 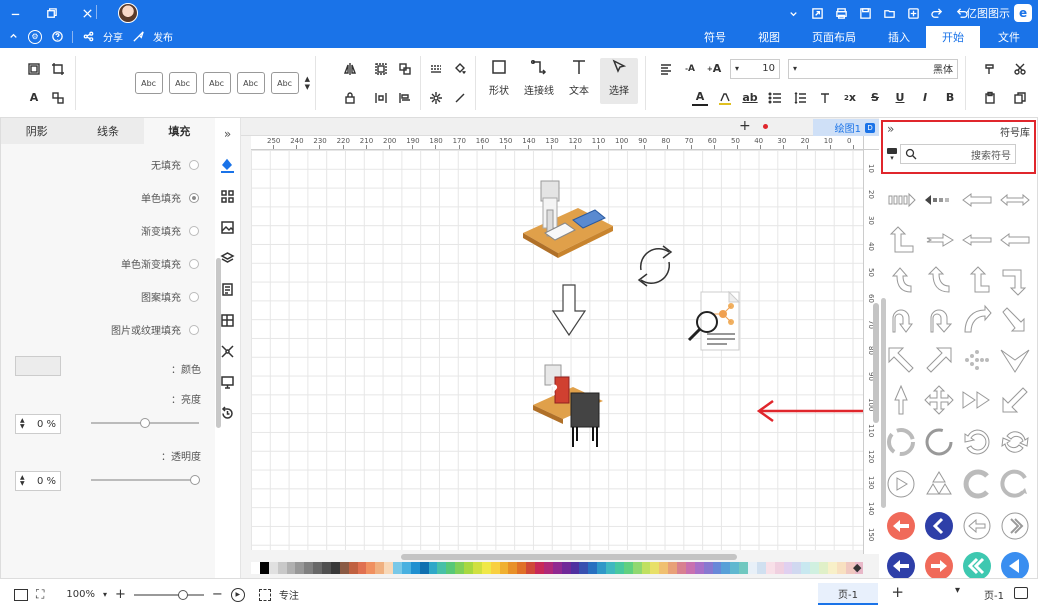 What do you see at coordinates (163, 36) in the screenshot?
I see `publish-label: 发布` at bounding box center [163, 36].